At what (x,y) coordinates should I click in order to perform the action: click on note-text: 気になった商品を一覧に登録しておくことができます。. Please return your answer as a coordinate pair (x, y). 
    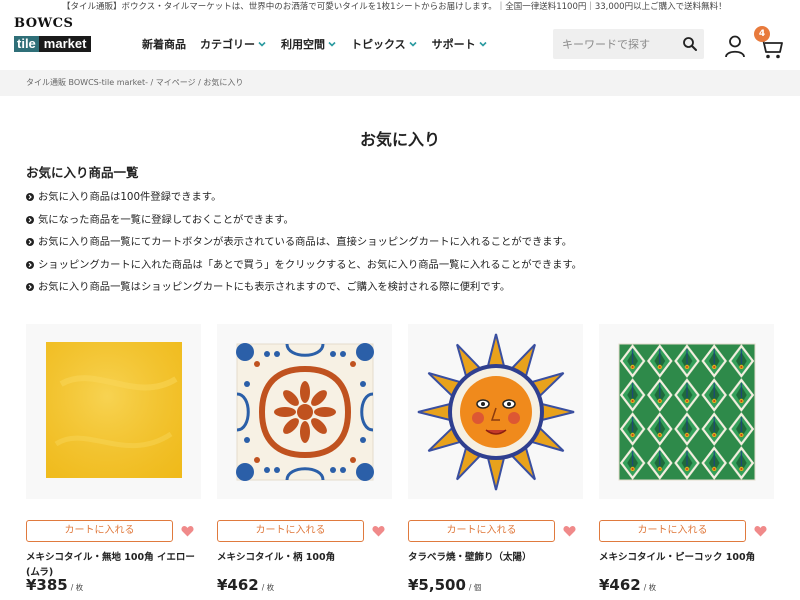
    Looking at the image, I should click on (166, 219).